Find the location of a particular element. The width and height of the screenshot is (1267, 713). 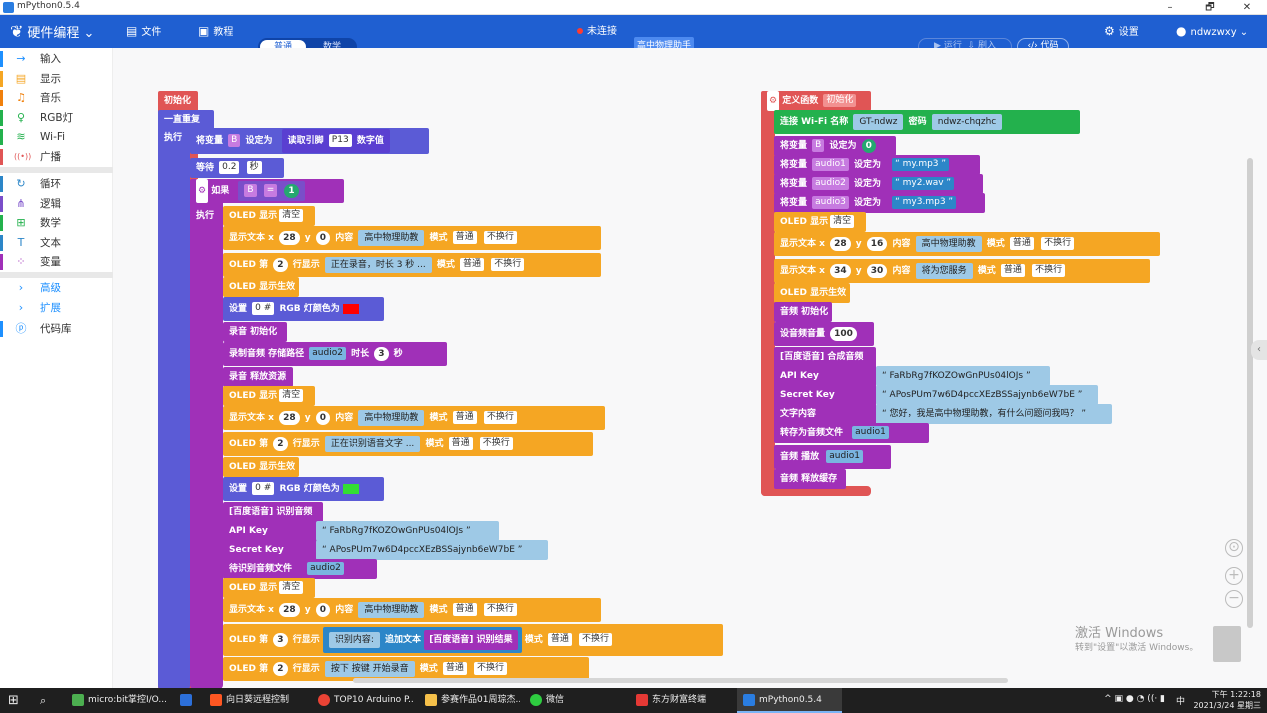

recenter-icon: ⊙ is located at coordinates (1234, 548).